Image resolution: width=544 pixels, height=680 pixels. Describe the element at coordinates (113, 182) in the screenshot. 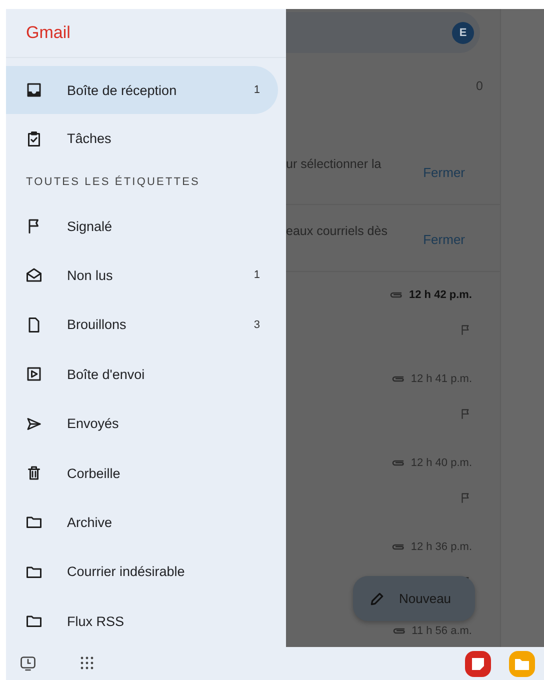

I see `section-header: TOUTES LES ÉTIQUETTES` at that location.